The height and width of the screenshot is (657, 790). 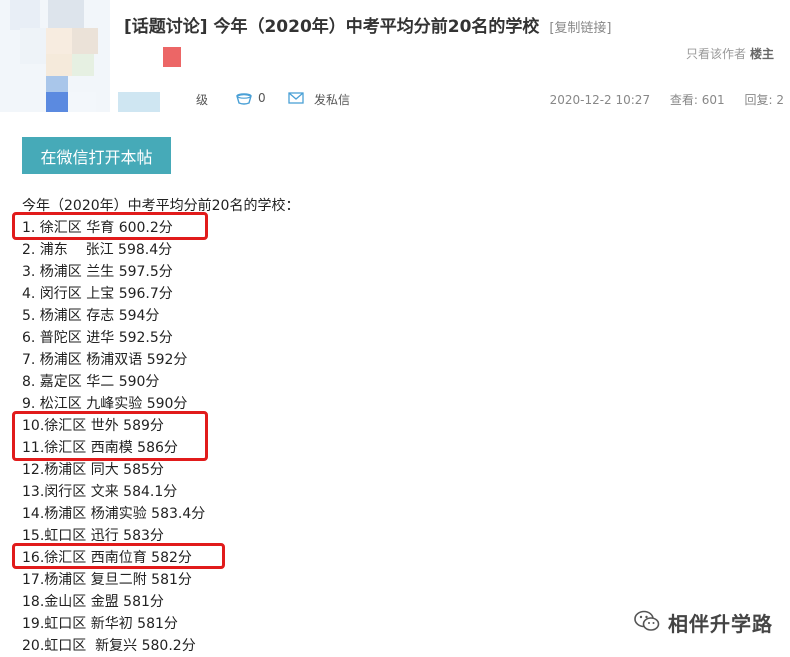 What do you see at coordinates (107, 580) in the screenshot?
I see `list-item: 17.杨浦区 复旦二附 581分` at bounding box center [107, 580].